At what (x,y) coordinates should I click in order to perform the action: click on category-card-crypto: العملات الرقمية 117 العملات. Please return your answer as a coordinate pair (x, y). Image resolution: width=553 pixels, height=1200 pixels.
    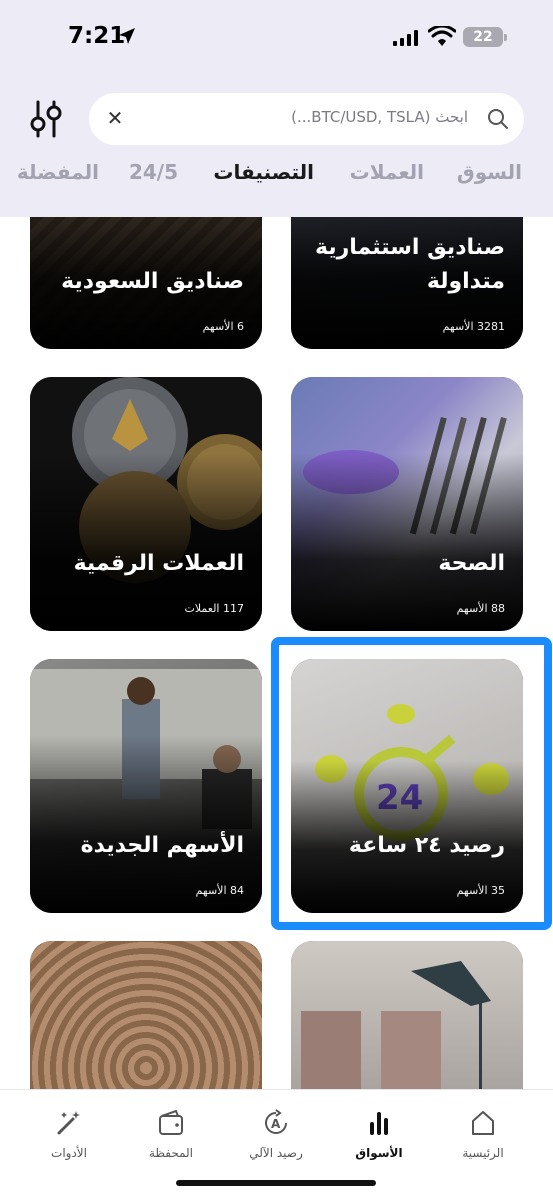
    Looking at the image, I should click on (146, 504).